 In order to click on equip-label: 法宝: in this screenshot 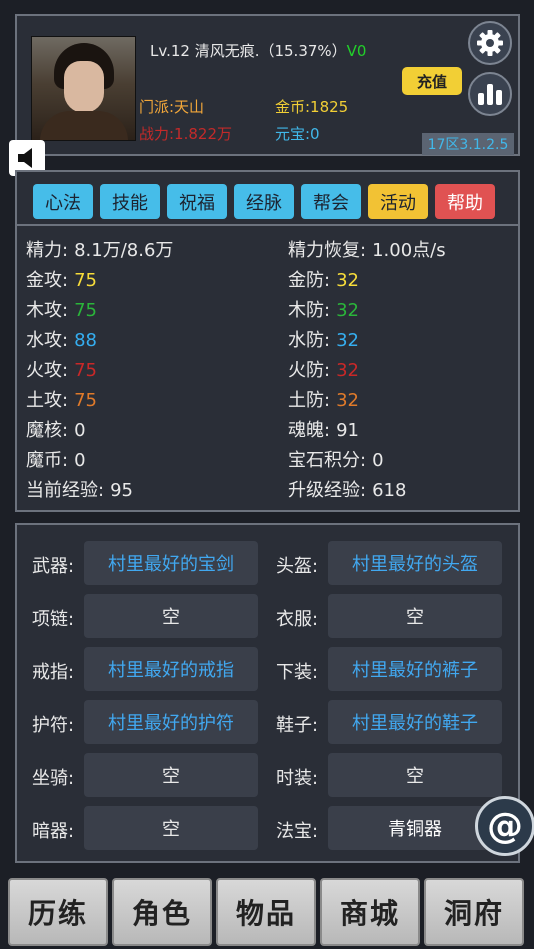, I will do `click(297, 831)`.